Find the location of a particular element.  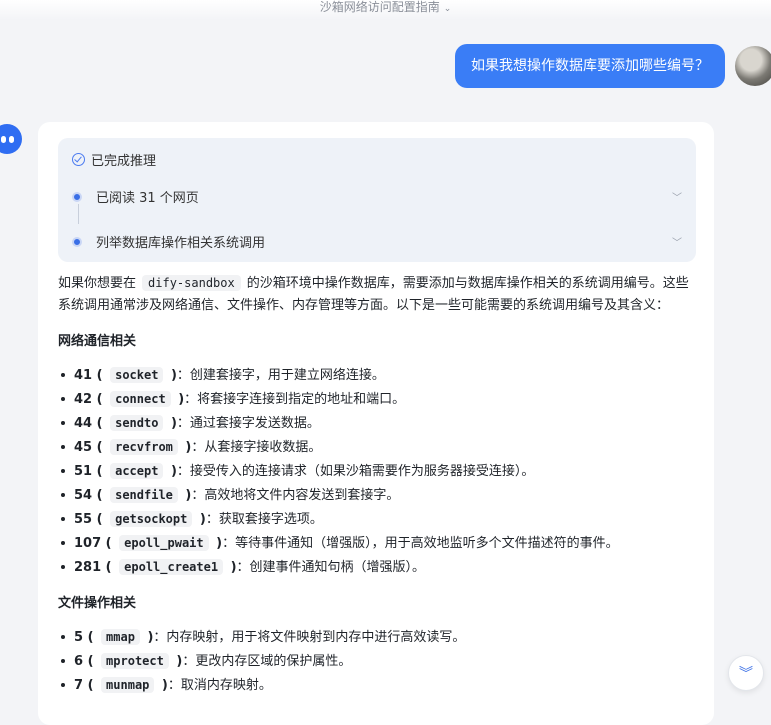

syscall-list-item: 6 ( mprotect )：更改内存区域的保护属性。 is located at coordinates (378, 661).